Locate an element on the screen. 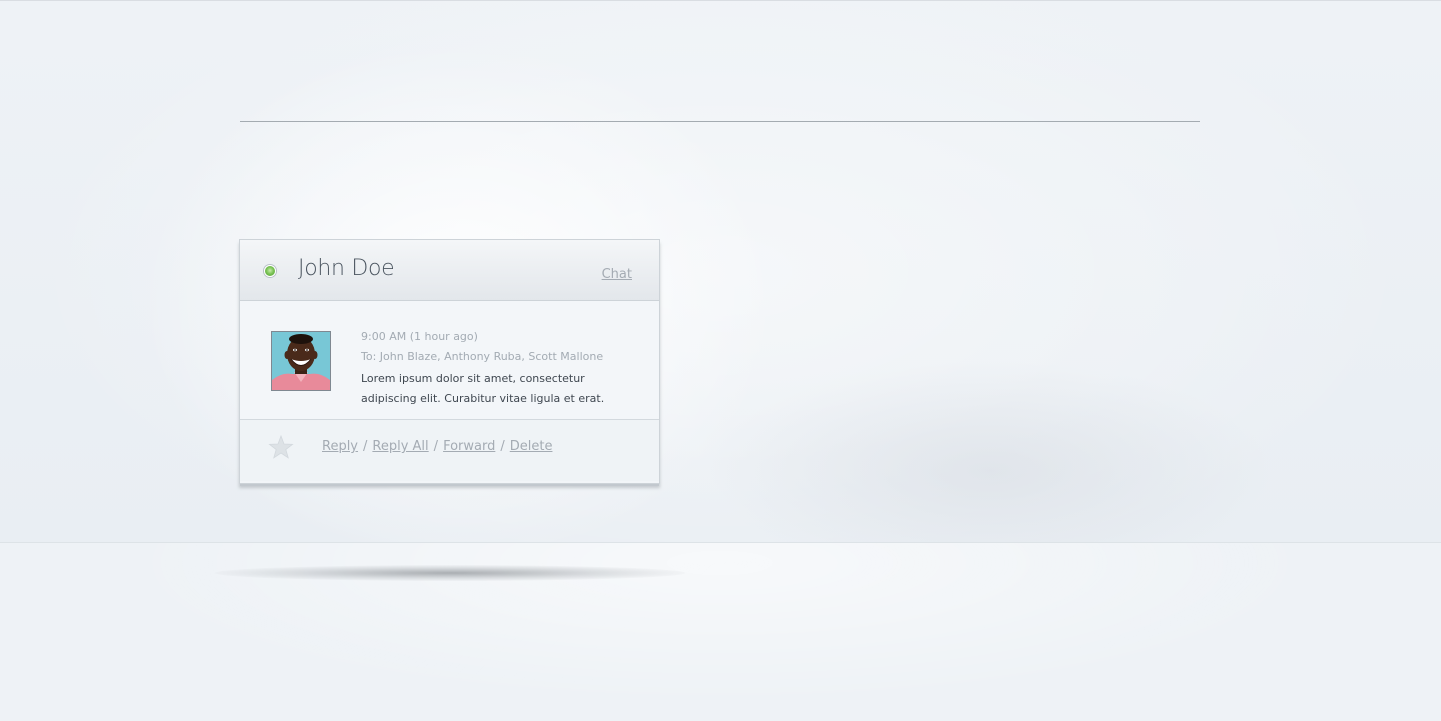  card-footer: Reply / Reply All / Forward / Delete is located at coordinates (449, 450).